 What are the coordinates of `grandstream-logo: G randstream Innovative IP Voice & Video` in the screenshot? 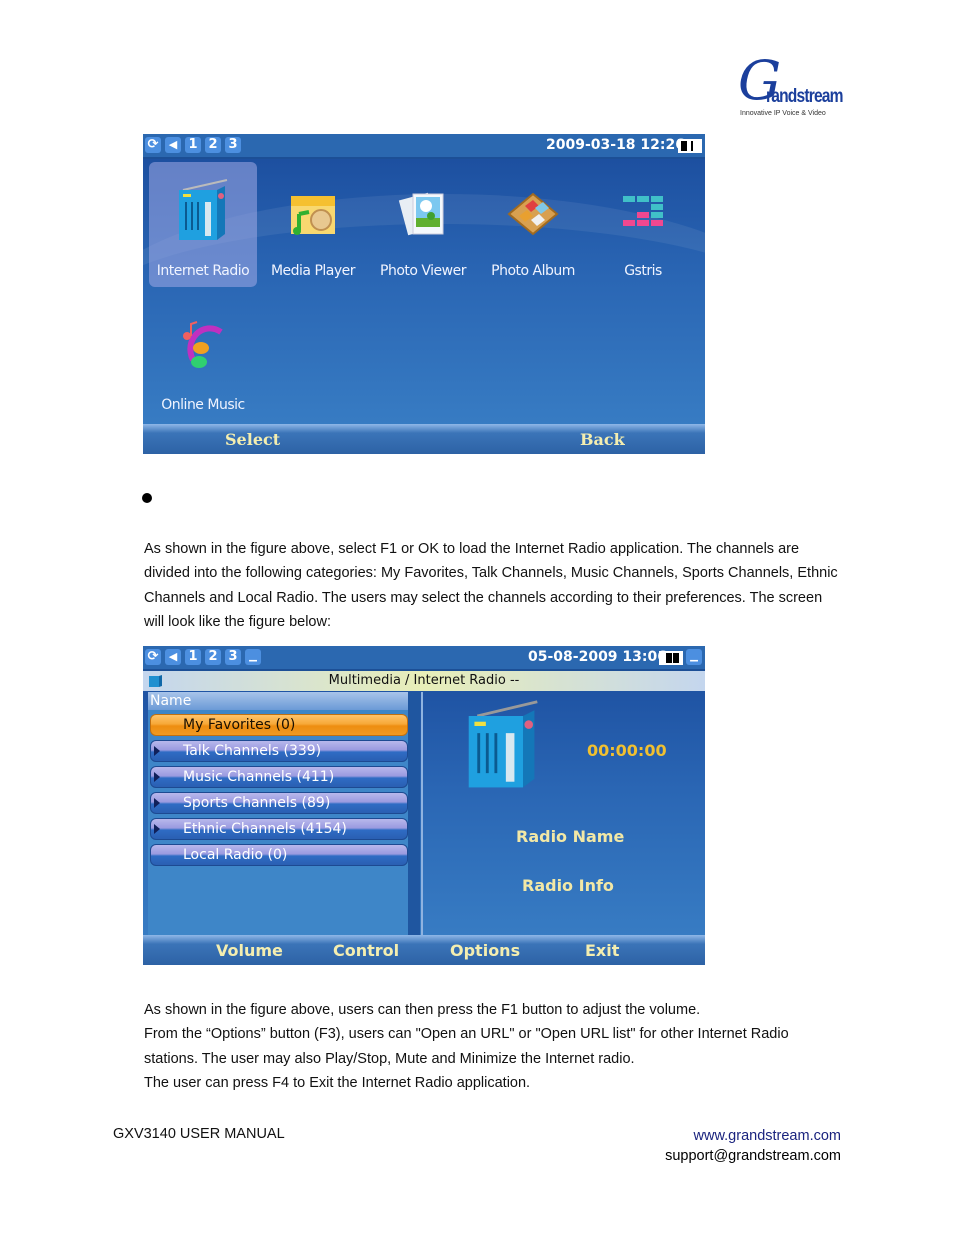 It's located at (790, 87).